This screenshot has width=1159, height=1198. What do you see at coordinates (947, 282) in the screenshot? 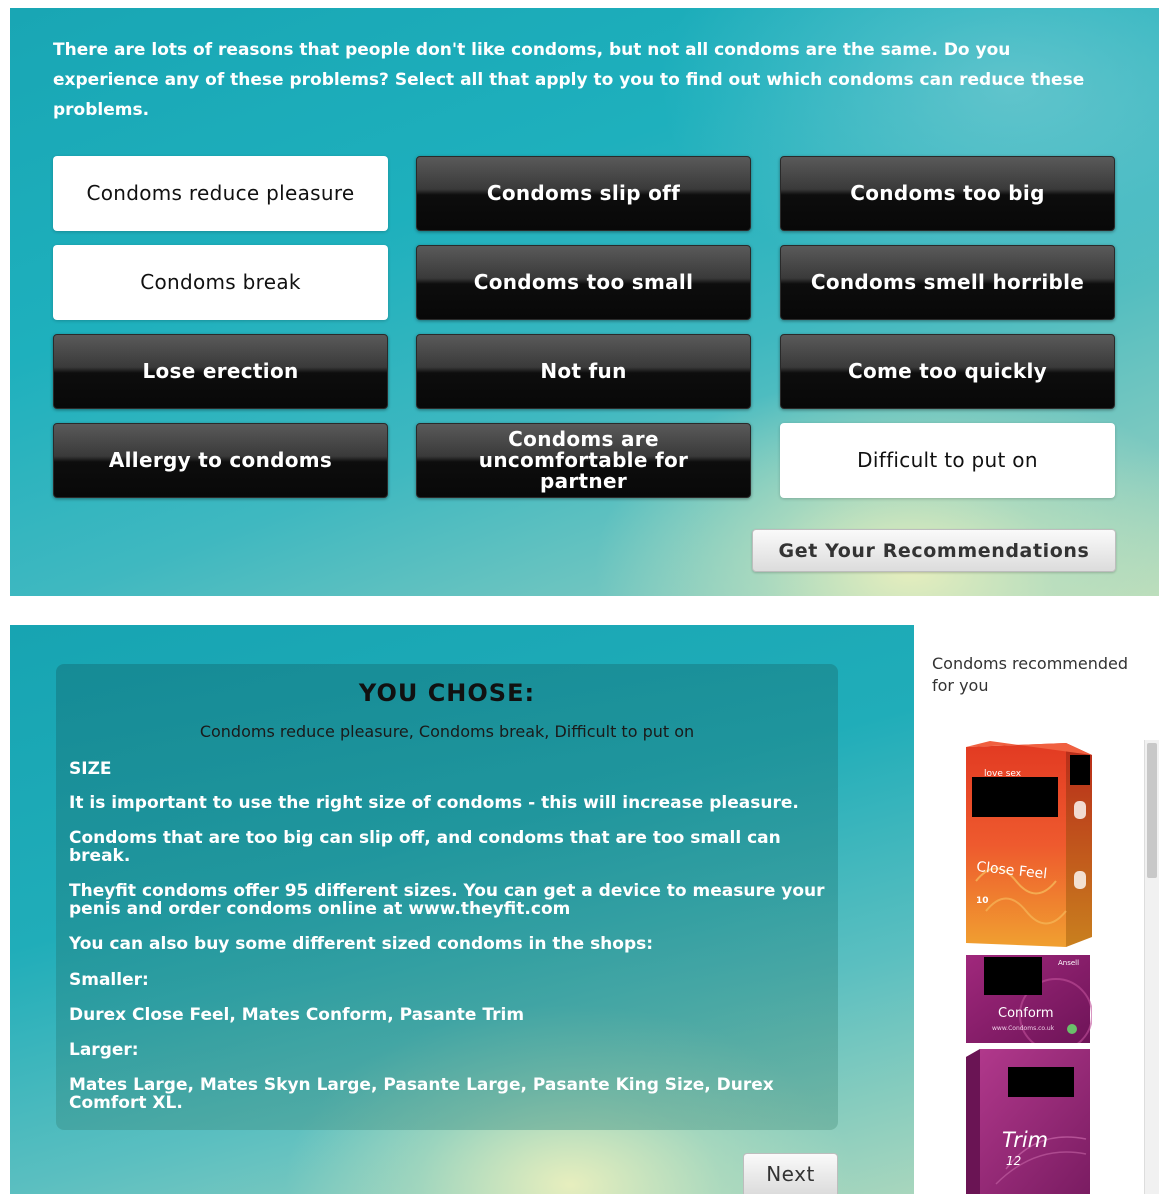
I see `option-condoms-smell-horrible: Condoms smell horrible` at bounding box center [947, 282].